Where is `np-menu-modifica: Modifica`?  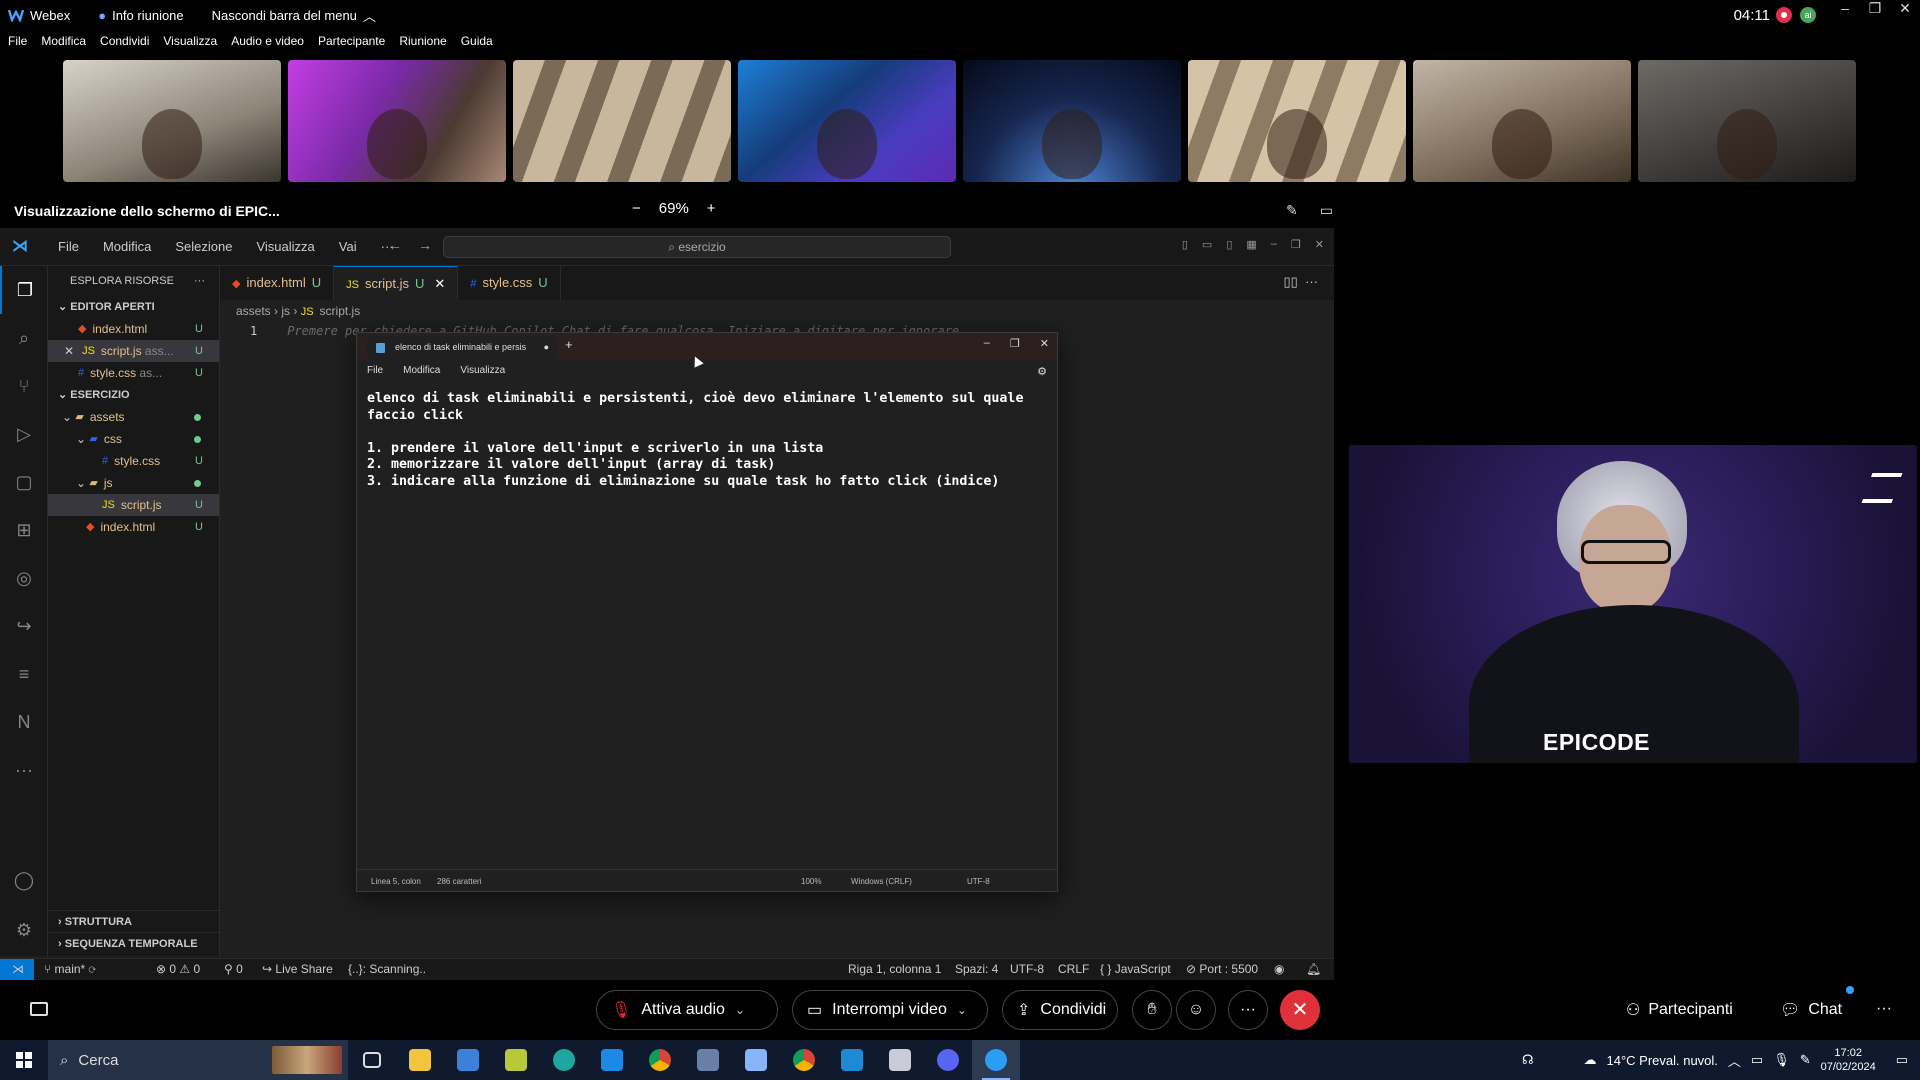 np-menu-modifica: Modifica is located at coordinates (421, 371).